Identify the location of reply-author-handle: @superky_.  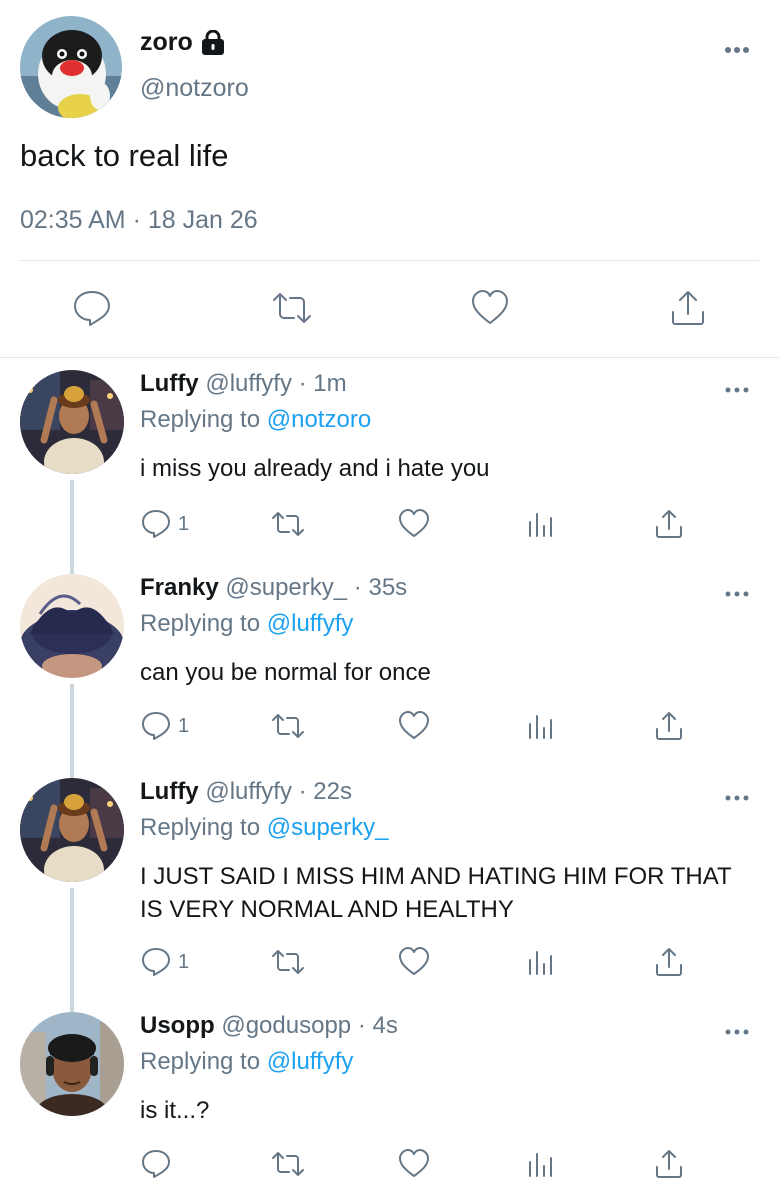
(286, 587).